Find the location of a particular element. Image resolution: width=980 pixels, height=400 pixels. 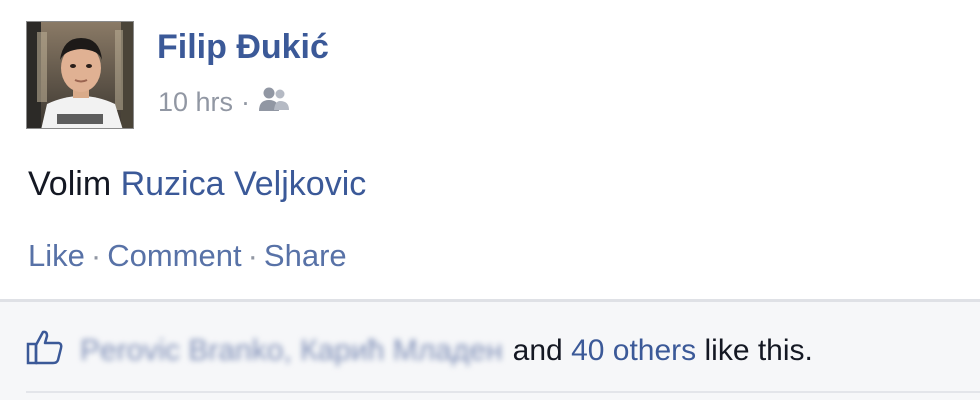

share-link: Share is located at coordinates (305, 255).